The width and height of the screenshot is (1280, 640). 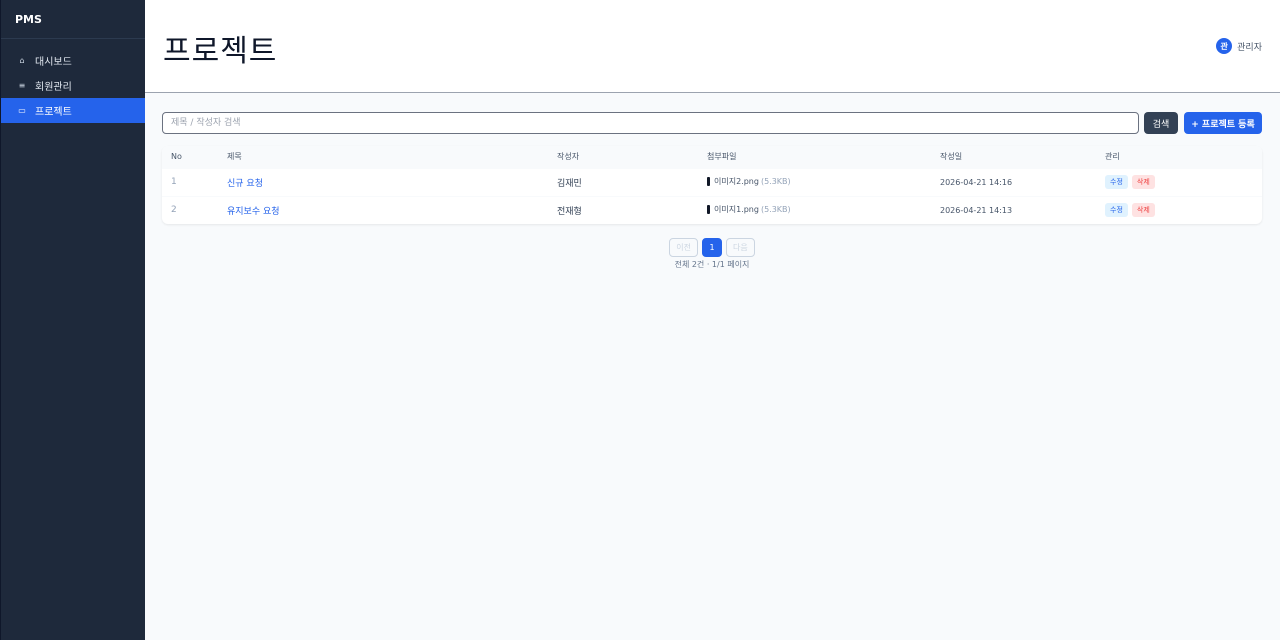 What do you see at coordinates (623, 157) in the screenshot?
I see `column-header-author: 작성자` at bounding box center [623, 157].